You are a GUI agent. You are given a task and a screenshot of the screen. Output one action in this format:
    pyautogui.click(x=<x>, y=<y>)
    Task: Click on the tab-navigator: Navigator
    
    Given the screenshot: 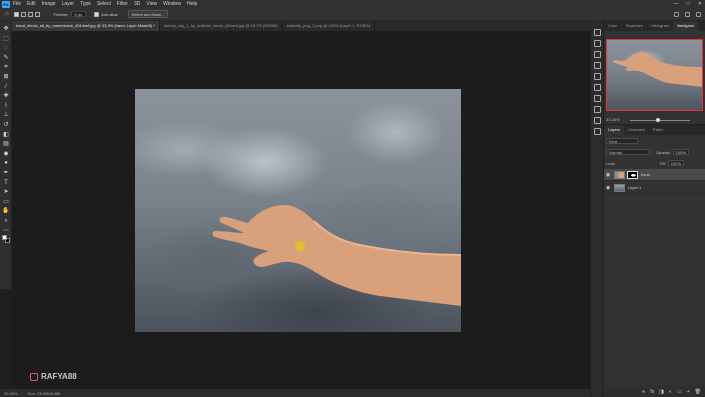 What is the action you would take?
    pyautogui.click(x=686, y=26)
    